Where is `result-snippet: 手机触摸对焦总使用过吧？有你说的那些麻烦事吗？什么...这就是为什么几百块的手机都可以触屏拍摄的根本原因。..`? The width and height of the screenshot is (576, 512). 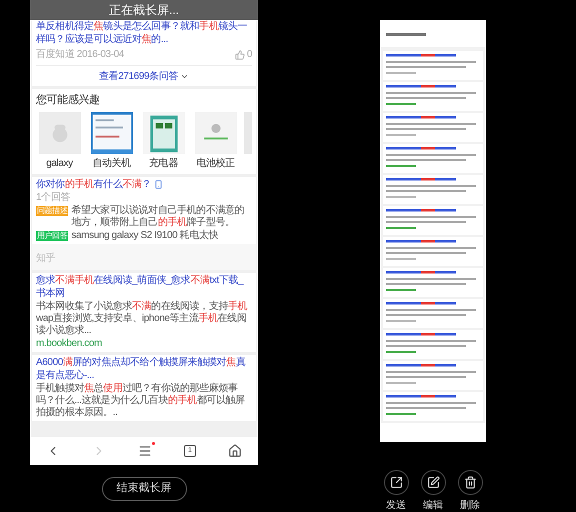 result-snippet: 手机触摸对焦总使用过吧？有你说的那些麻烦事吗？什么...这就是为什么几百块的手机都可以触屏拍摄的根本原因。.. is located at coordinates (141, 401).